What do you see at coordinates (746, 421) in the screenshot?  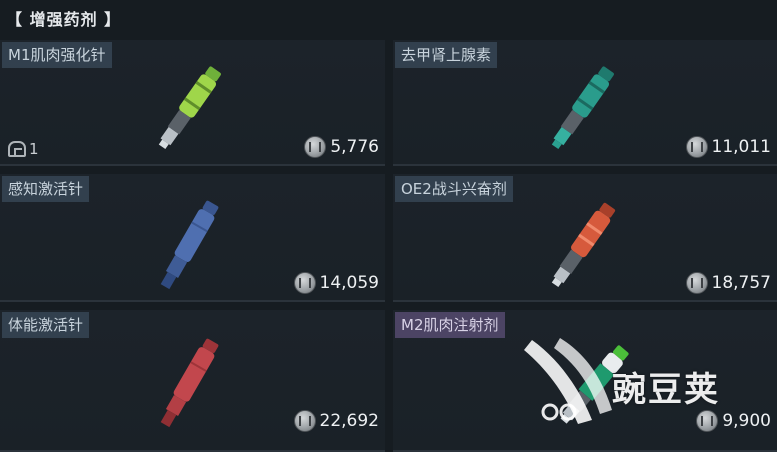 I see `item-price-value: 9,900` at bounding box center [746, 421].